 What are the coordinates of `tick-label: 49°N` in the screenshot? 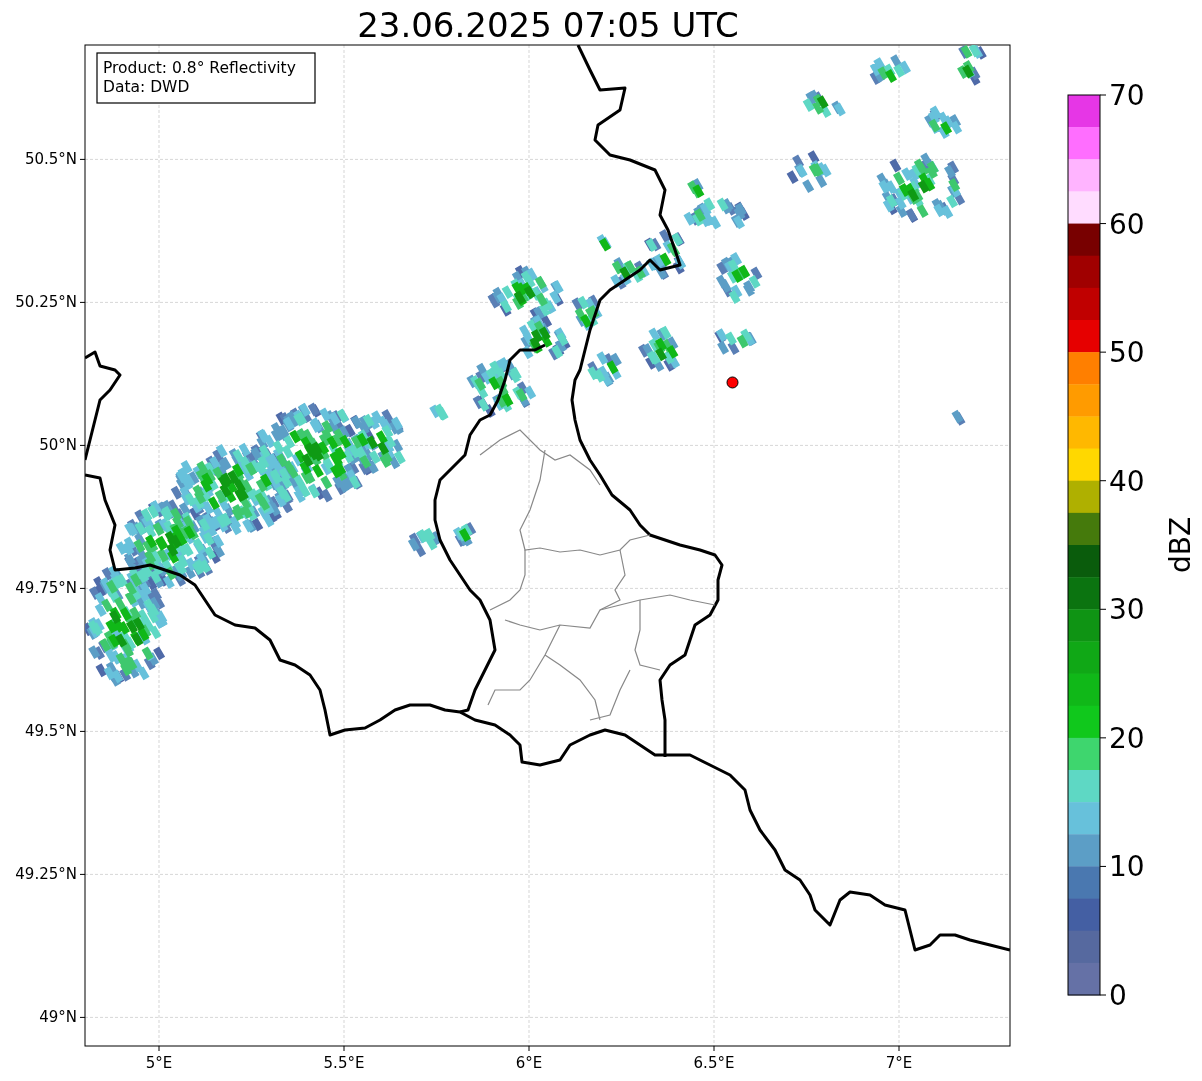 It's located at (58, 1017).